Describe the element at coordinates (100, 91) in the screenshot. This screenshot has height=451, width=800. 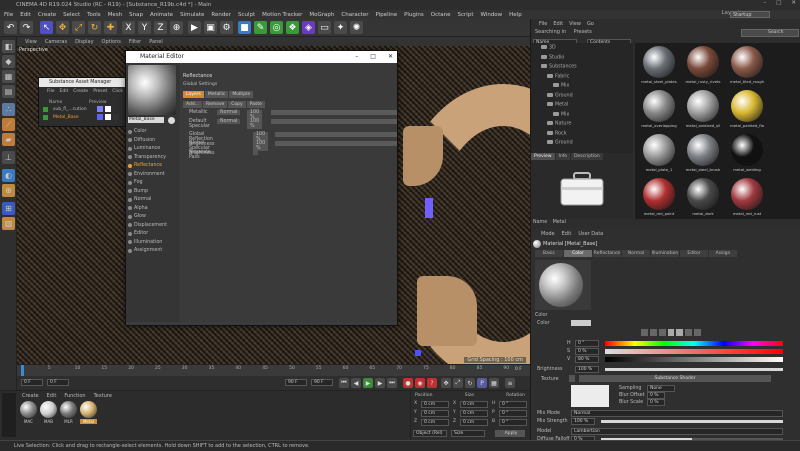
I see `substance-menu-item: Preset` at that location.